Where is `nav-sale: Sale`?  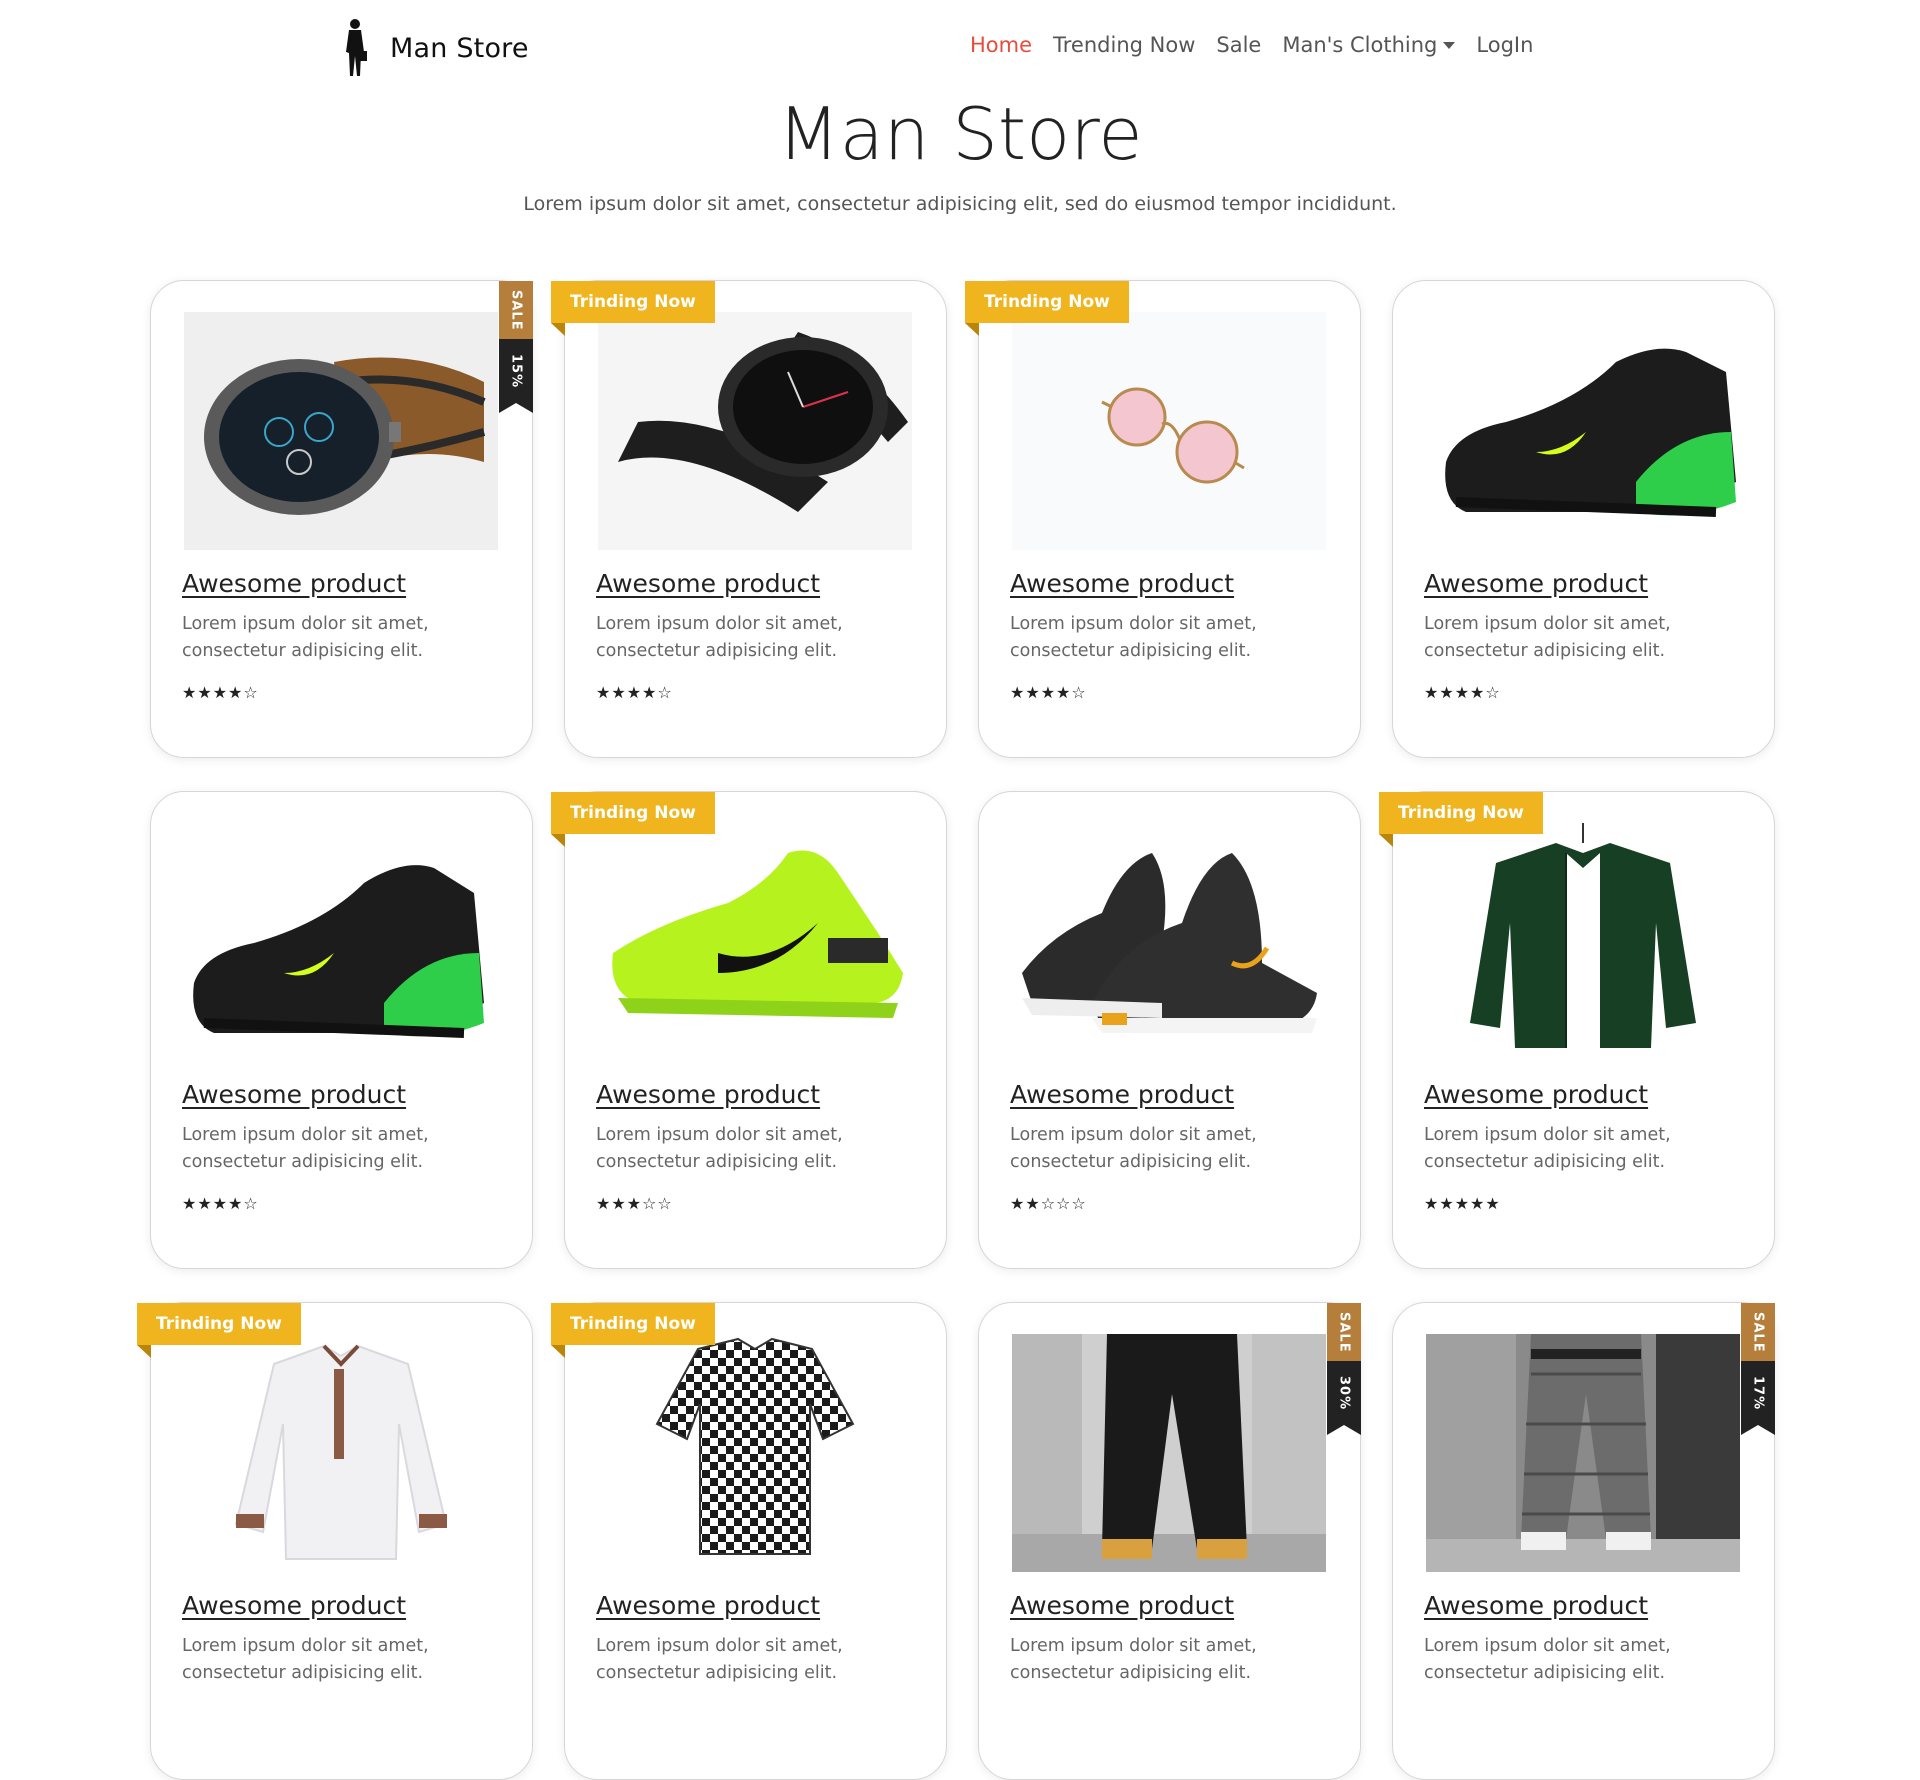
nav-sale: Sale is located at coordinates (1238, 45).